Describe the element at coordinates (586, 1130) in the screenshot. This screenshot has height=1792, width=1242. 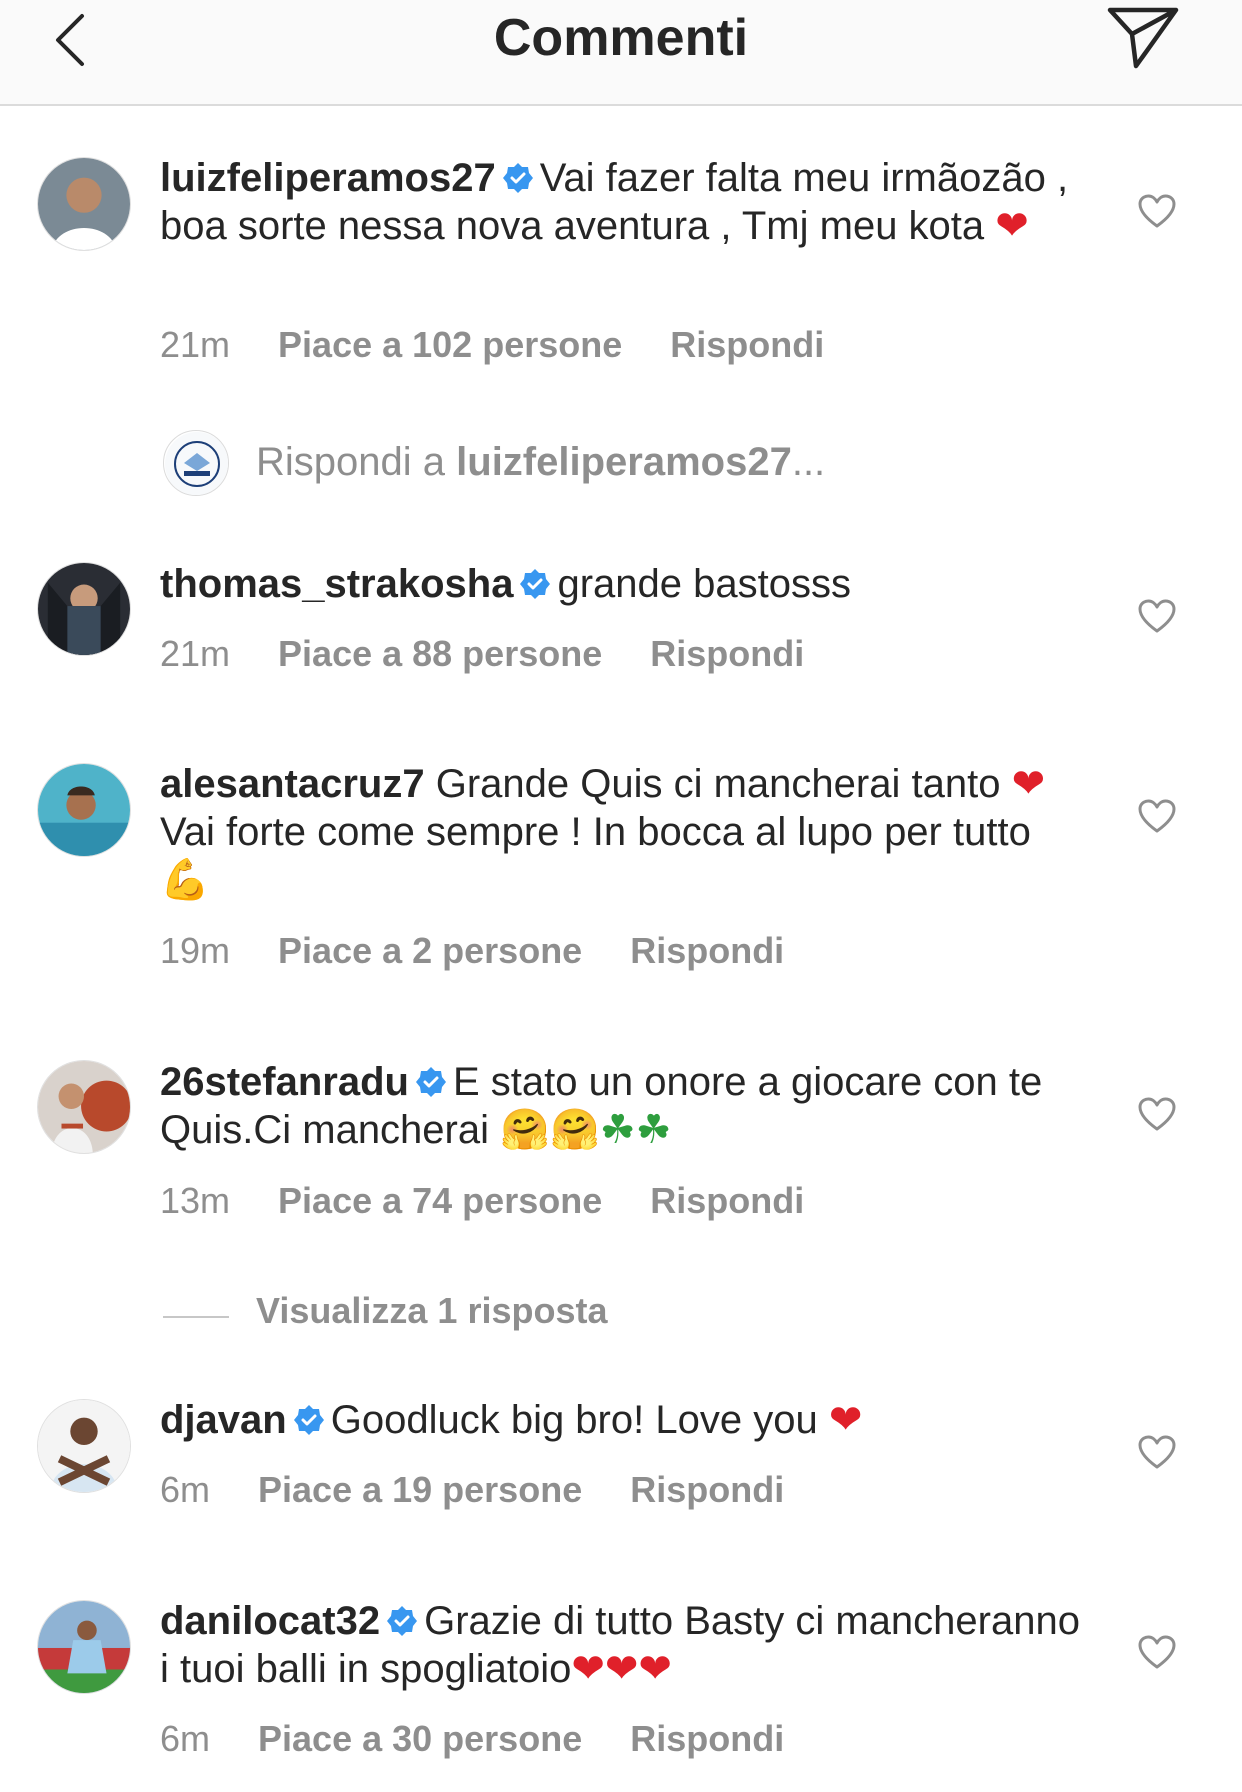
I see `hugging-and-shamrock-emojis: 🤗🤗☘☘` at that location.